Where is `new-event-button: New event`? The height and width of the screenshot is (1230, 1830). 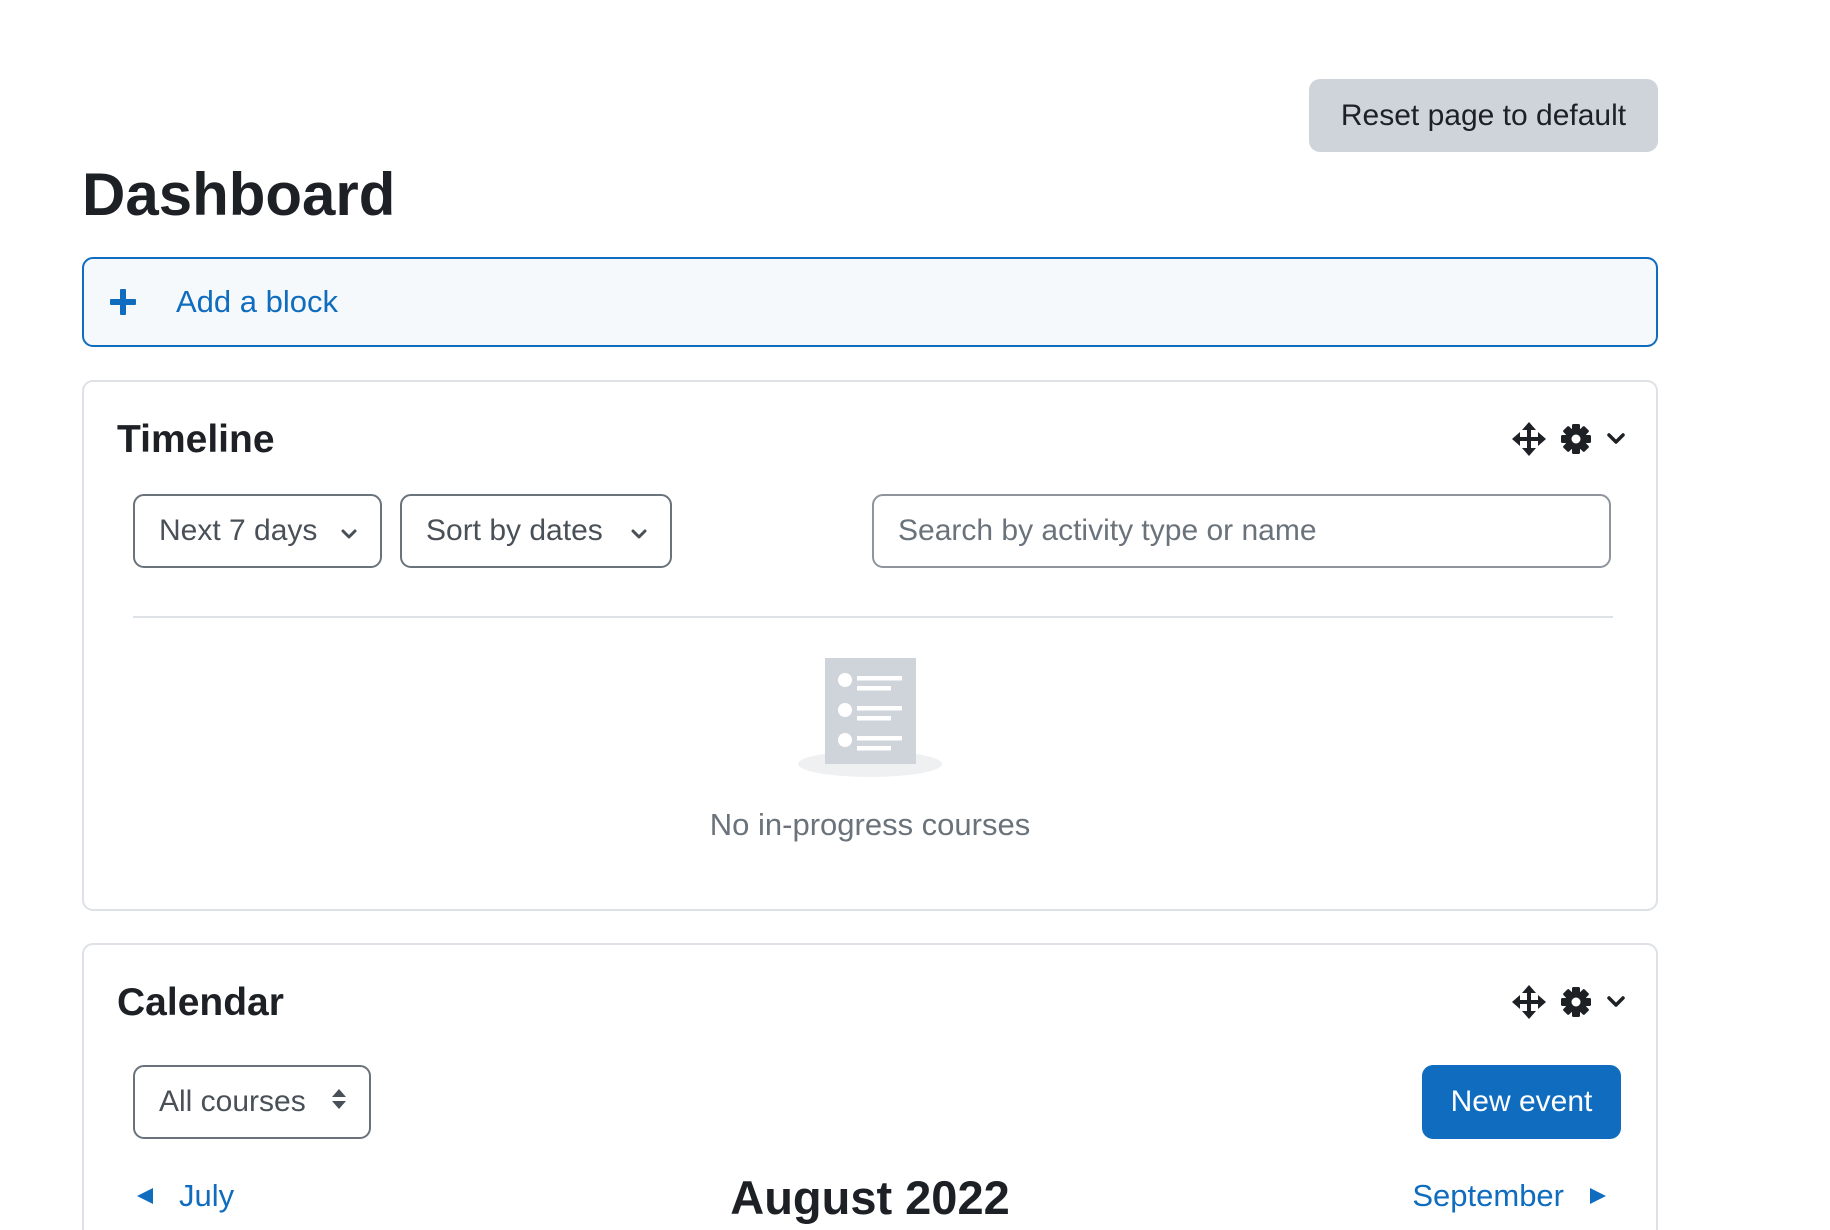
new-event-button: New event is located at coordinates (1521, 1102).